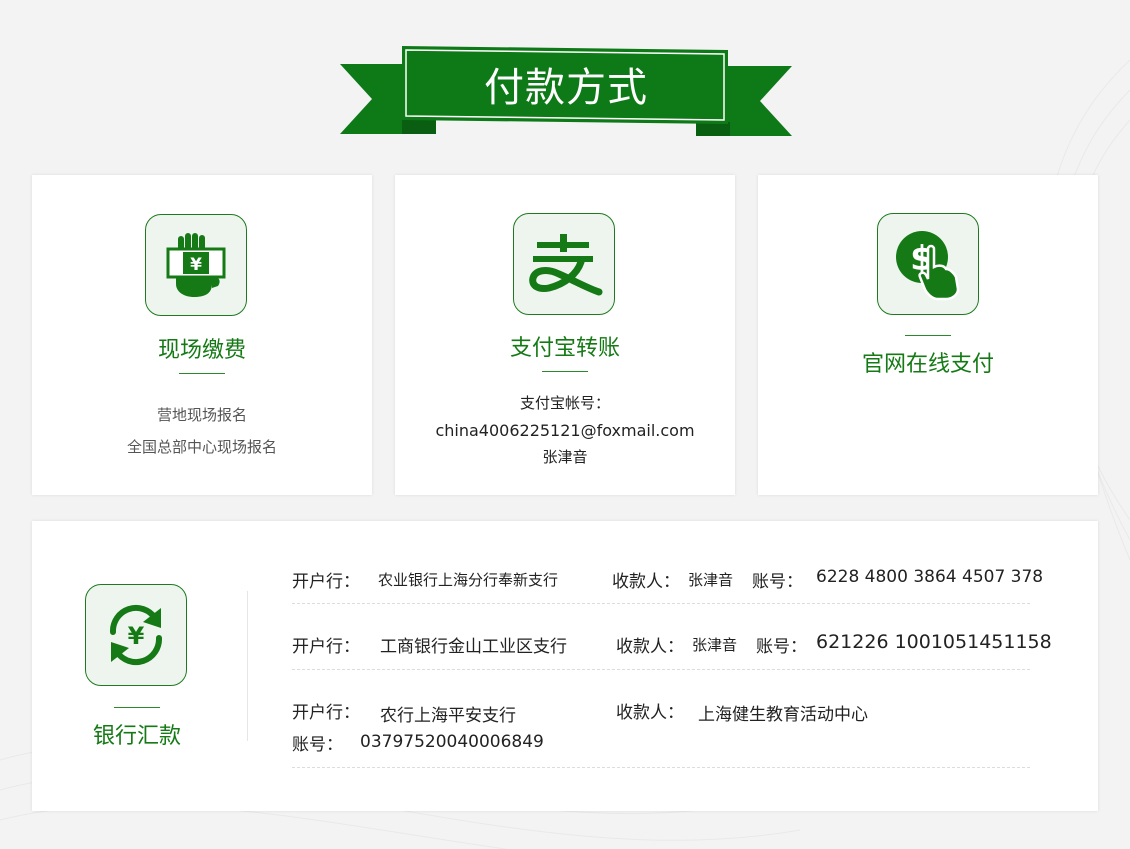 This screenshot has height=849, width=1130. Describe the element at coordinates (448, 716) in the screenshot. I see `bank-name: 农行上海平安支行` at that location.